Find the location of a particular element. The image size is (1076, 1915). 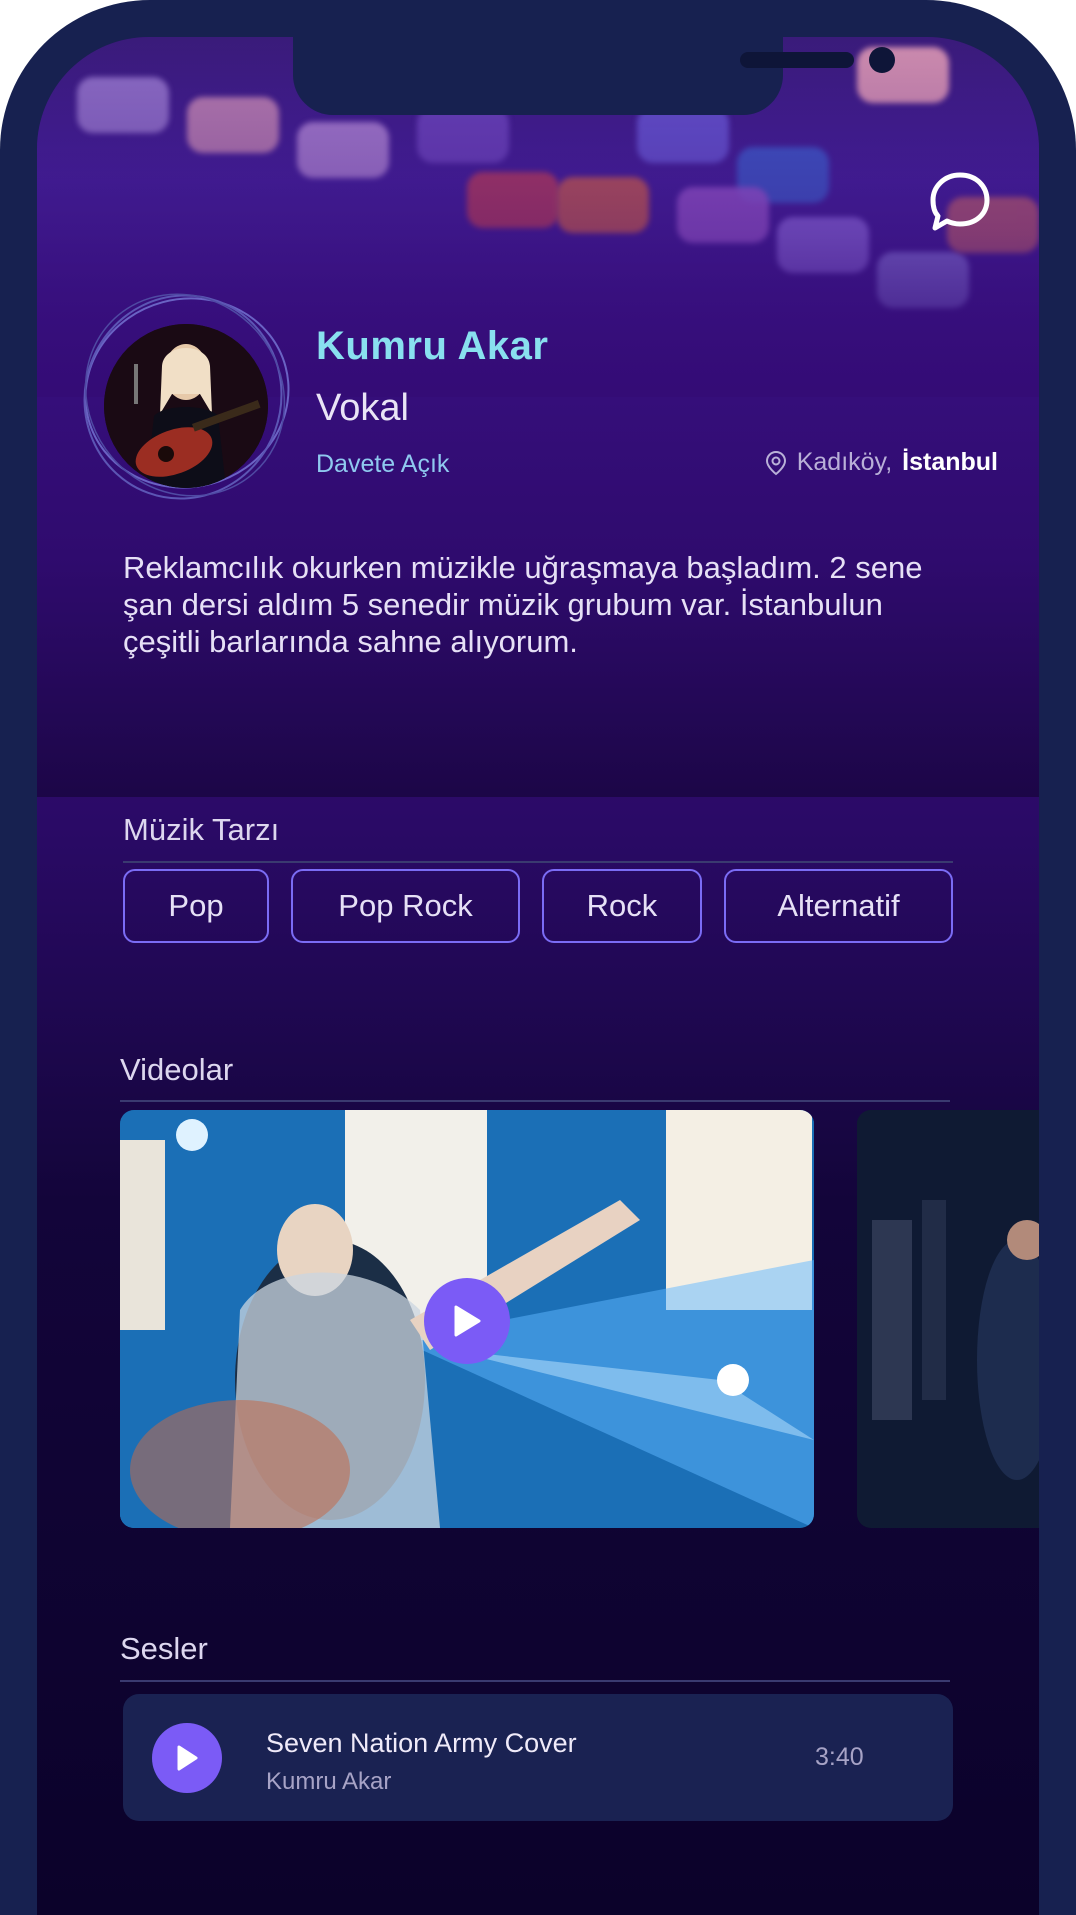

speaker is located at coordinates (797, 60).